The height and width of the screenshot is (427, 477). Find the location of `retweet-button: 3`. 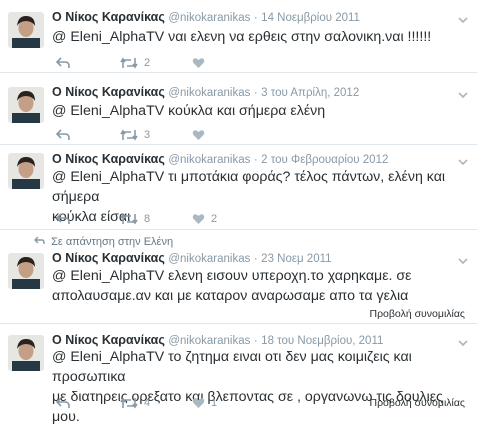

retweet-button: 3 is located at coordinates (135, 135).